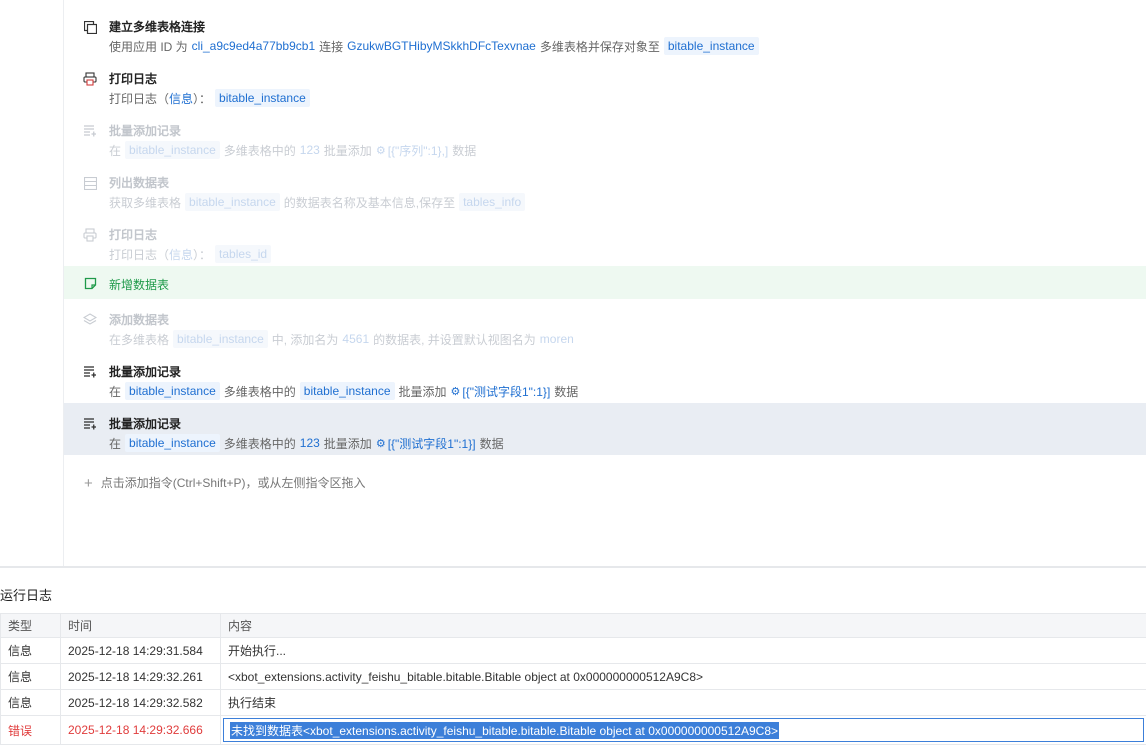 The height and width of the screenshot is (755, 1146). What do you see at coordinates (253, 46) in the screenshot?
I see `app-id-value: cli_a9c9ed4a77bb9cb1` at bounding box center [253, 46].